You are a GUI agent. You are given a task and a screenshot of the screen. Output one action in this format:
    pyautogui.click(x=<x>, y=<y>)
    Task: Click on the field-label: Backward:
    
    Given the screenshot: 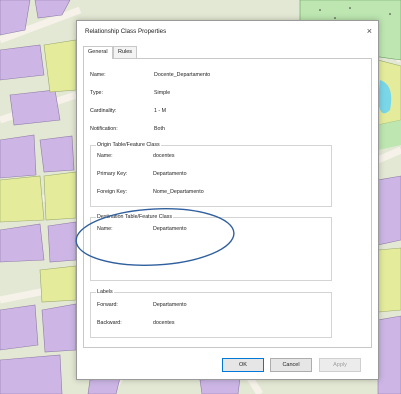 What is the action you would take?
    pyautogui.click(x=109, y=323)
    